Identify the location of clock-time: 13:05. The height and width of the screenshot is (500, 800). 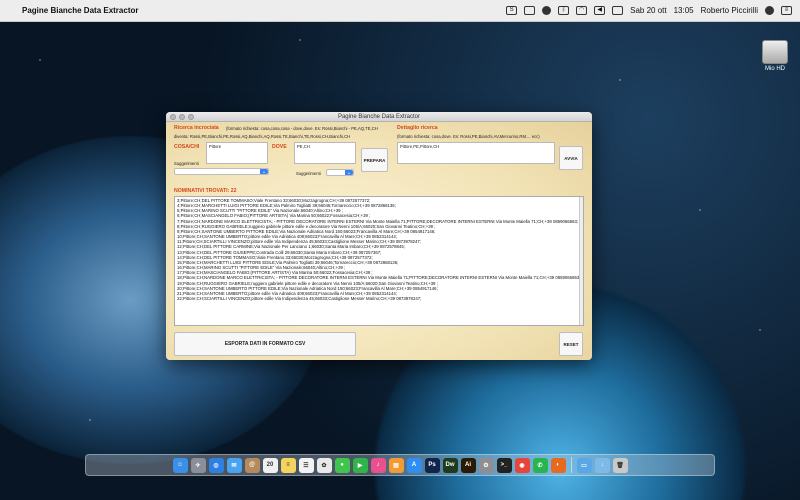
(684, 10).